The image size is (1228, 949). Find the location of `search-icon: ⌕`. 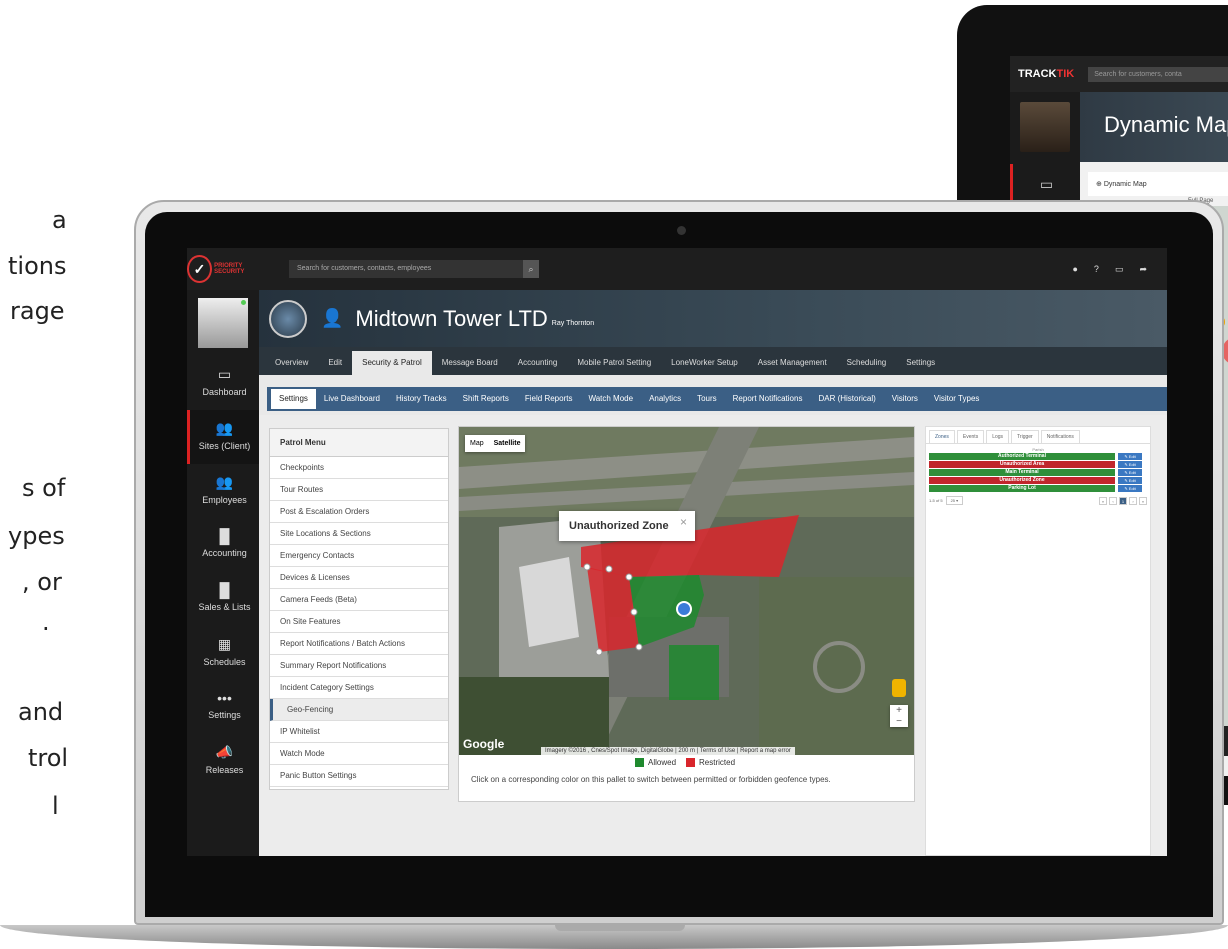

search-icon: ⌕ is located at coordinates (531, 269).